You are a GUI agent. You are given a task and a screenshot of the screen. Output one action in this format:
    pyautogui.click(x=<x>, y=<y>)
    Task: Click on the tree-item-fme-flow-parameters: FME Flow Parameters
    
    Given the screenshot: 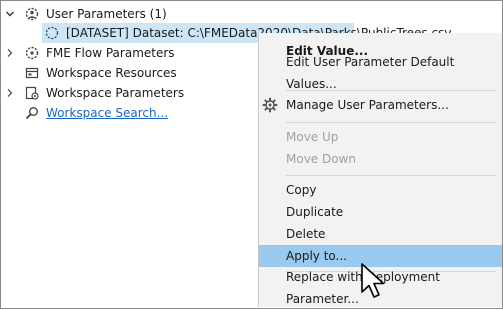 What is the action you would take?
    pyautogui.click(x=129, y=53)
    